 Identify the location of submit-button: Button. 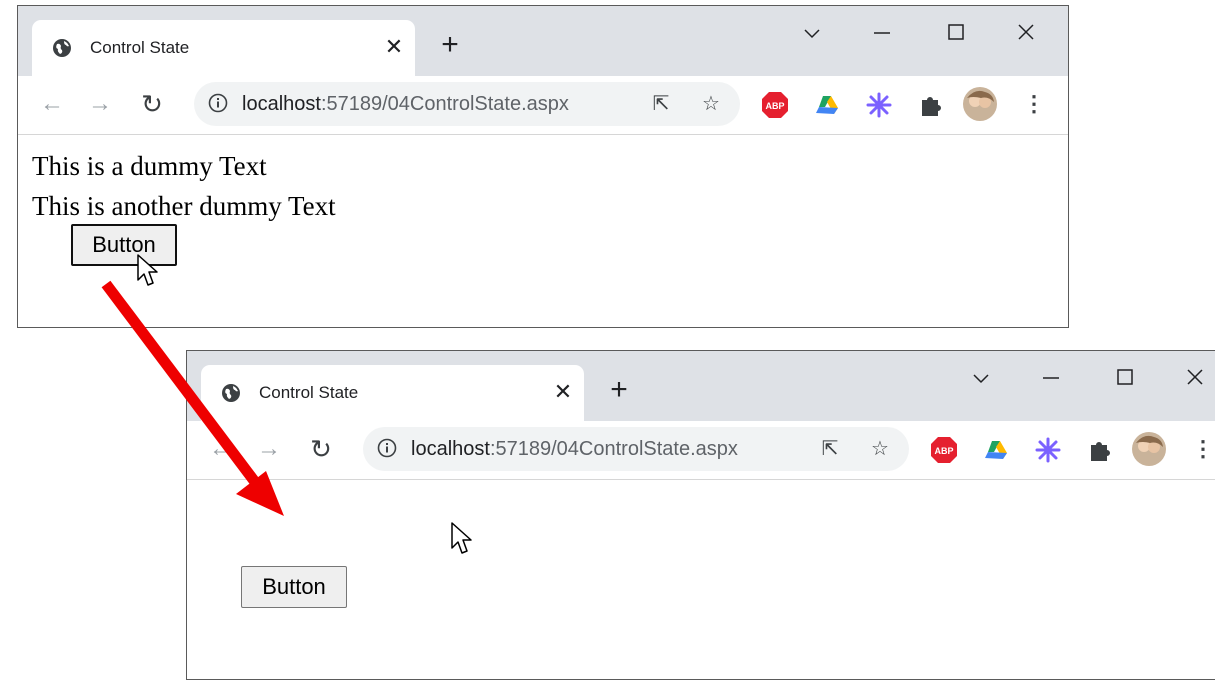
(294, 587).